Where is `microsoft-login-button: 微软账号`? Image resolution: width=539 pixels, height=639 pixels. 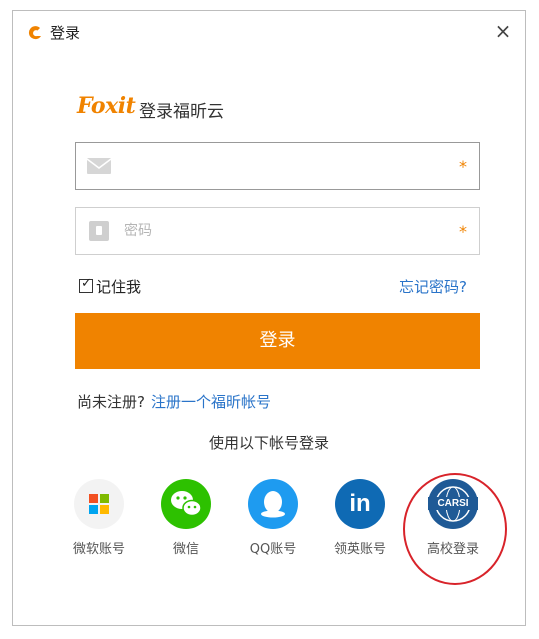 microsoft-login-button: 微软账号 is located at coordinates (99, 518).